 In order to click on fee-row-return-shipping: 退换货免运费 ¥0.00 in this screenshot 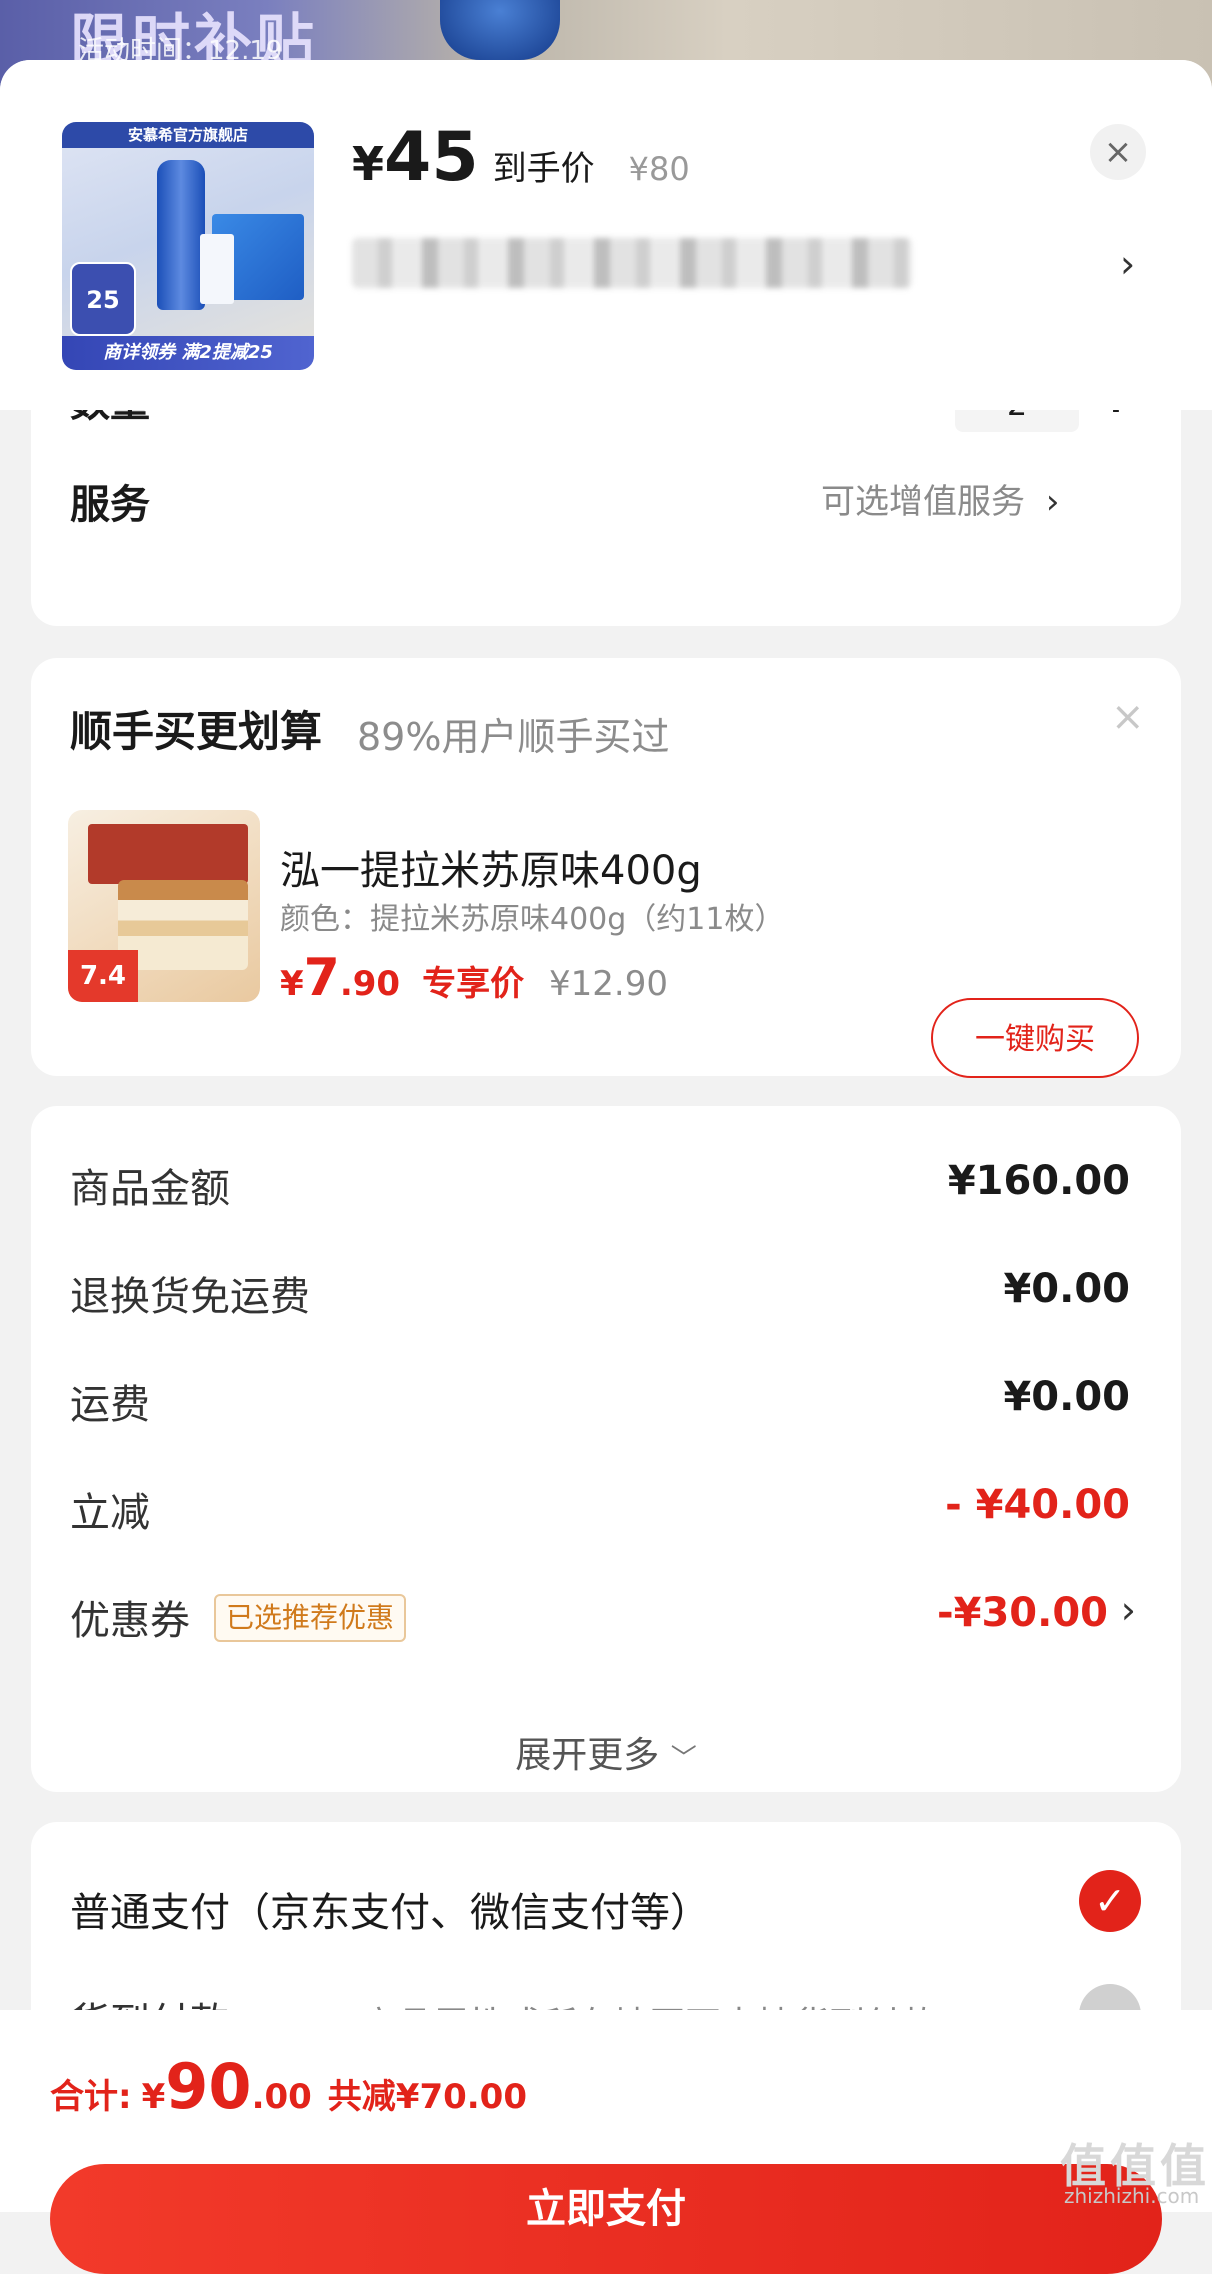, I will do `click(600, 1294)`.